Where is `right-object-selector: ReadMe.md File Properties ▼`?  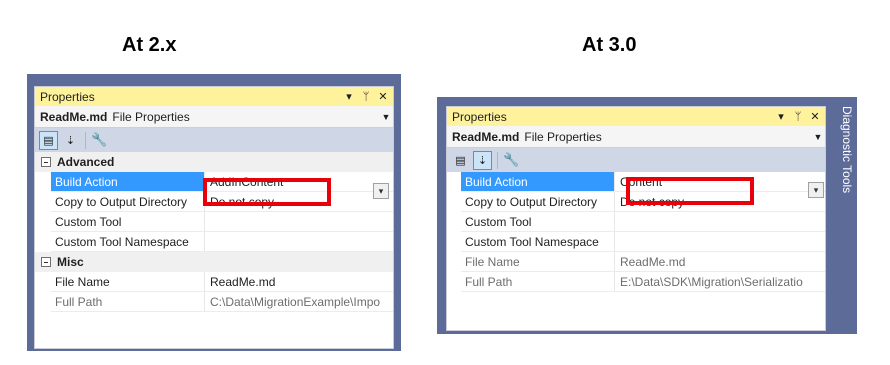 right-object-selector: ReadMe.md File Properties ▼ is located at coordinates (636, 137).